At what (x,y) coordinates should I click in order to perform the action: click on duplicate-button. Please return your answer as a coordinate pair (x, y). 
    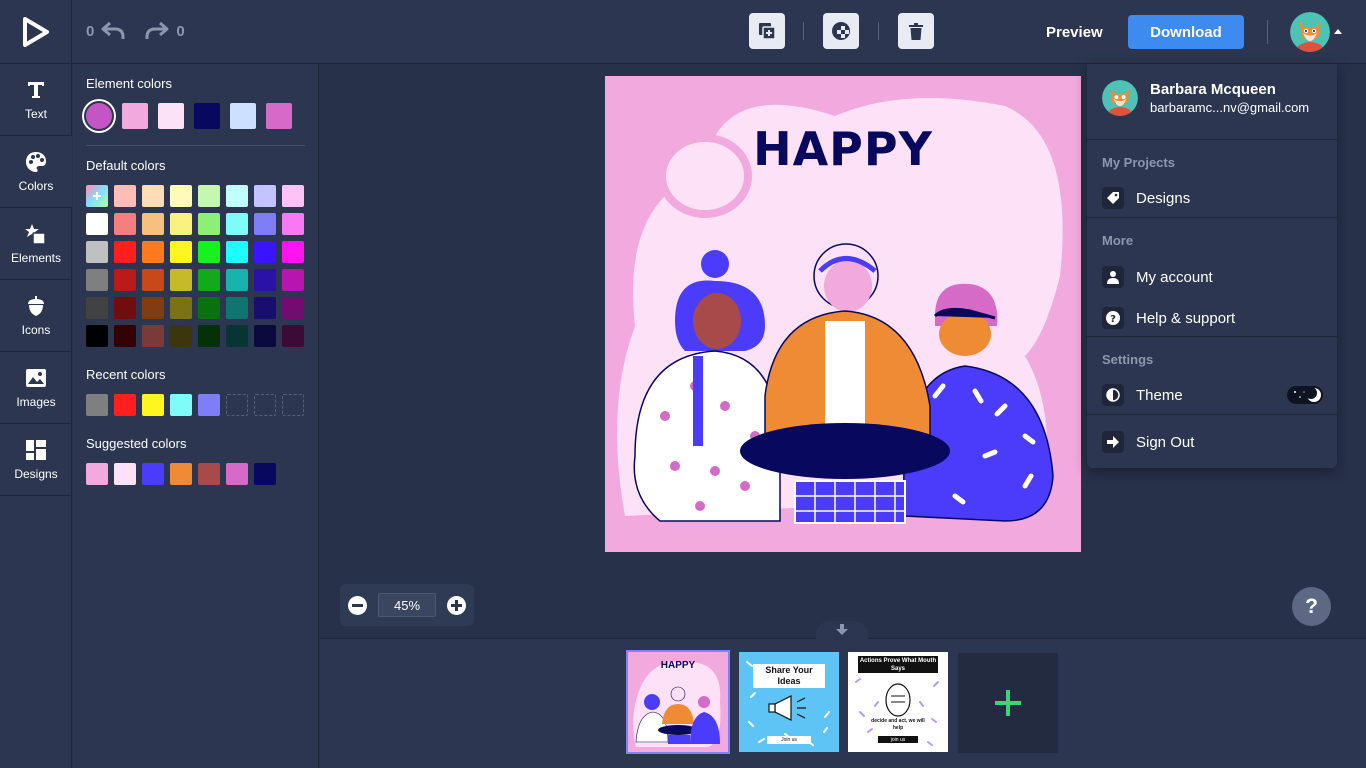
    Looking at the image, I should click on (767, 31).